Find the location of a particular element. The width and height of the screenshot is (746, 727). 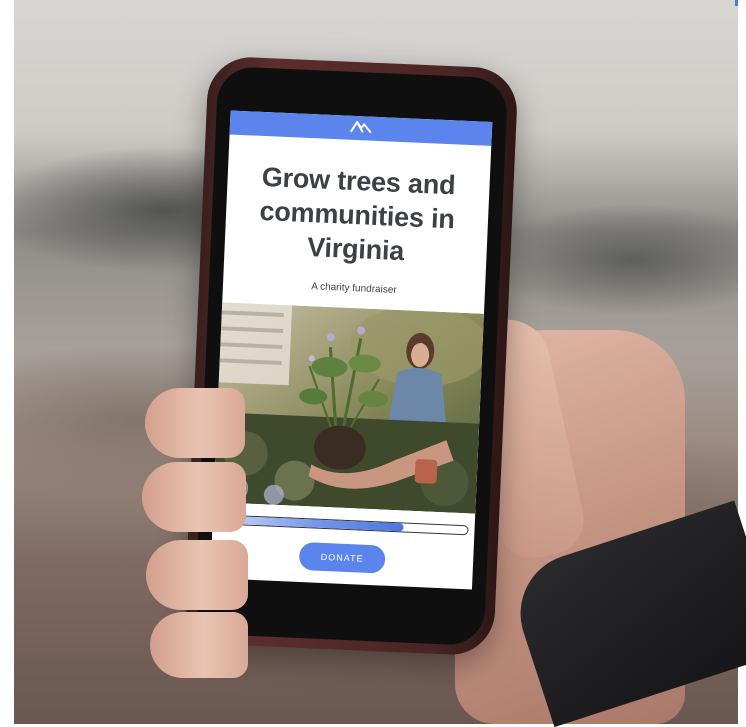

mountain-logo-icon is located at coordinates (361, 128).